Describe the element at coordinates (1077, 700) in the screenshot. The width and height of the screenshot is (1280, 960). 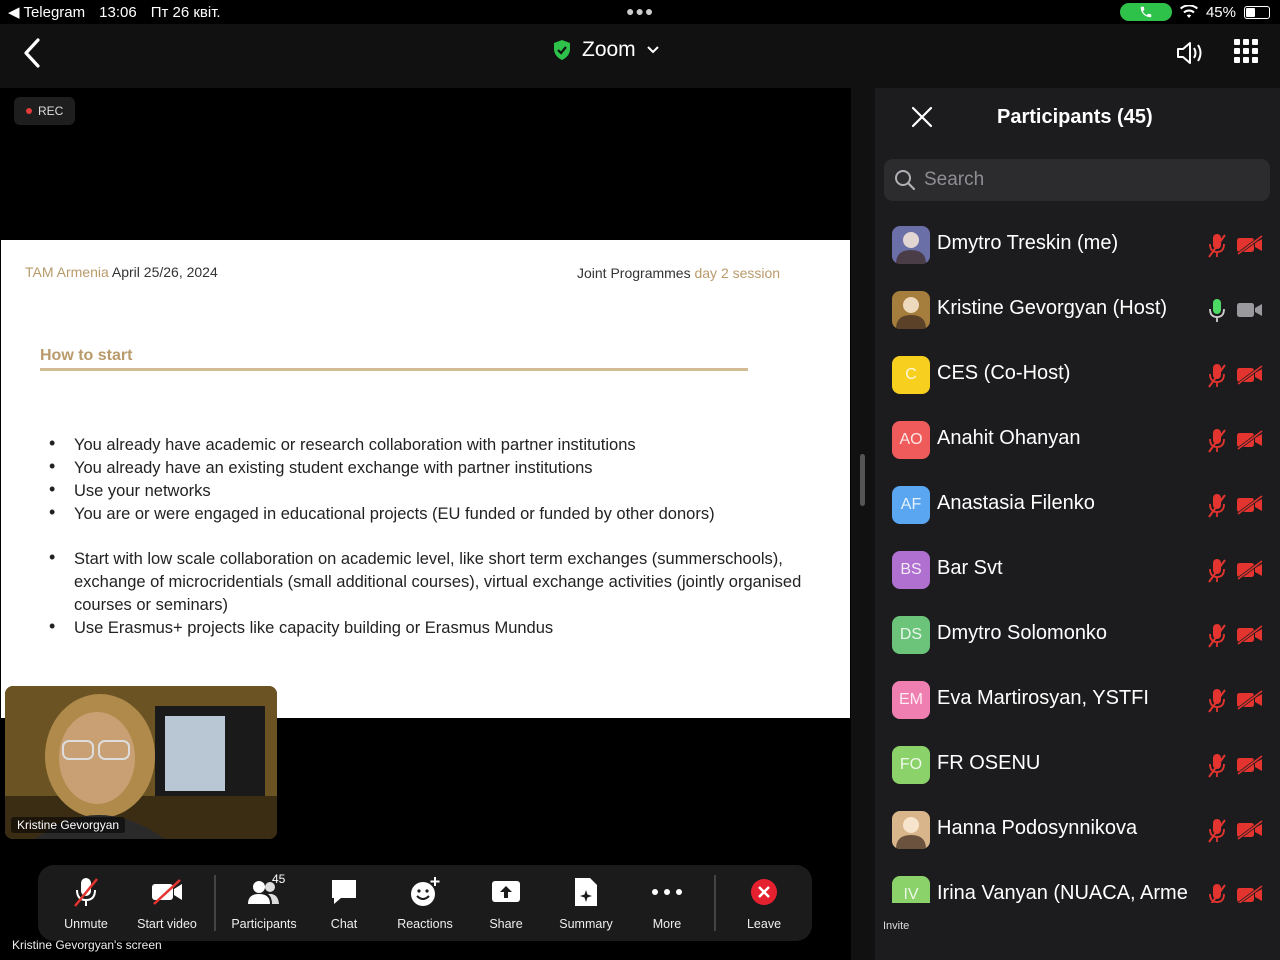
I see `participant-row: EM Eva Martirosyan, YSTFI` at that location.